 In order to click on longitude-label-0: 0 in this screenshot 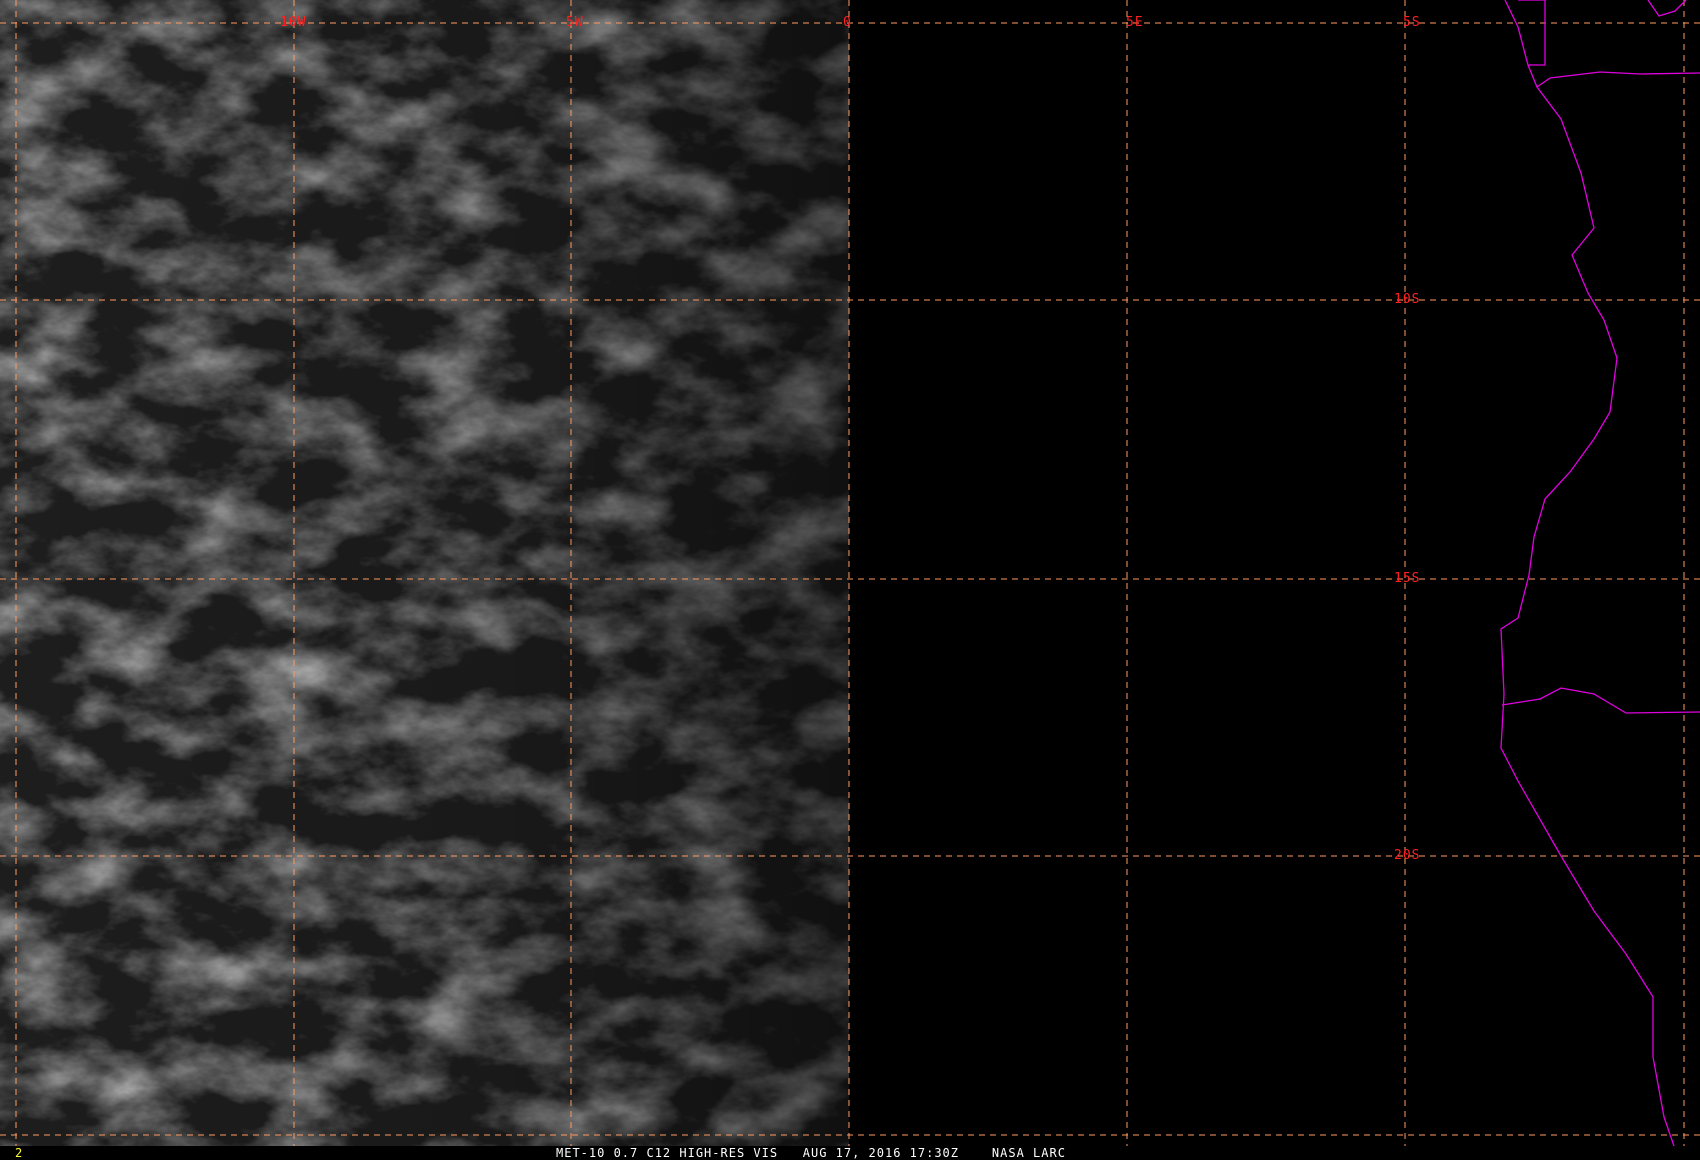, I will do `click(847, 22)`.